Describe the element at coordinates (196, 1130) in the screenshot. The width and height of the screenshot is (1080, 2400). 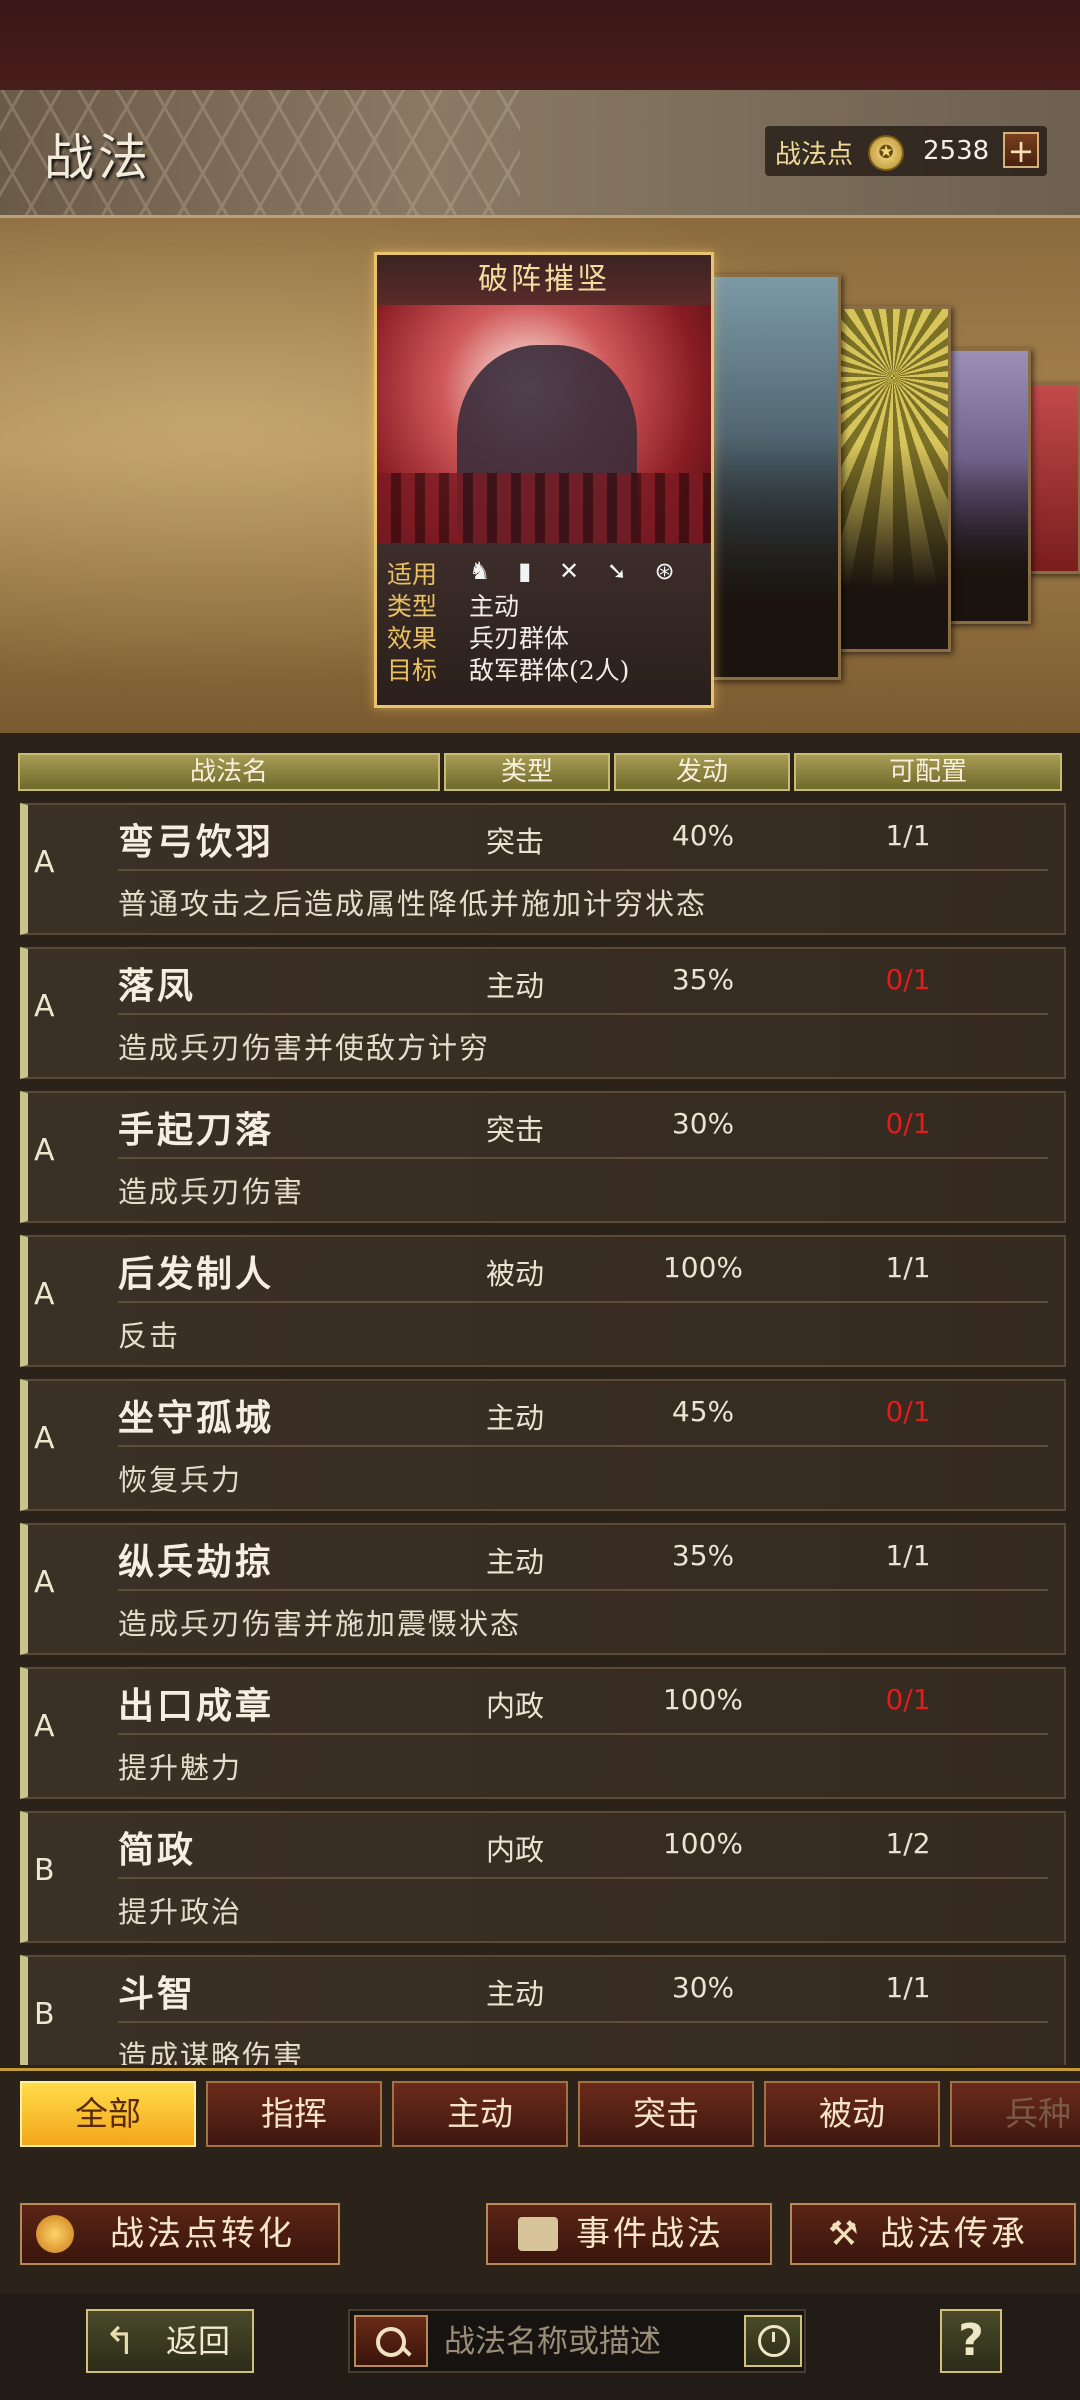
I see `tactic-name: 手起刀落` at that location.